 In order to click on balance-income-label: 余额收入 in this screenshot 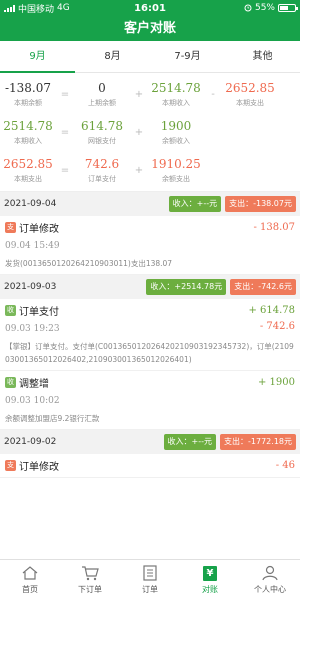, I will do `click(176, 141)`.